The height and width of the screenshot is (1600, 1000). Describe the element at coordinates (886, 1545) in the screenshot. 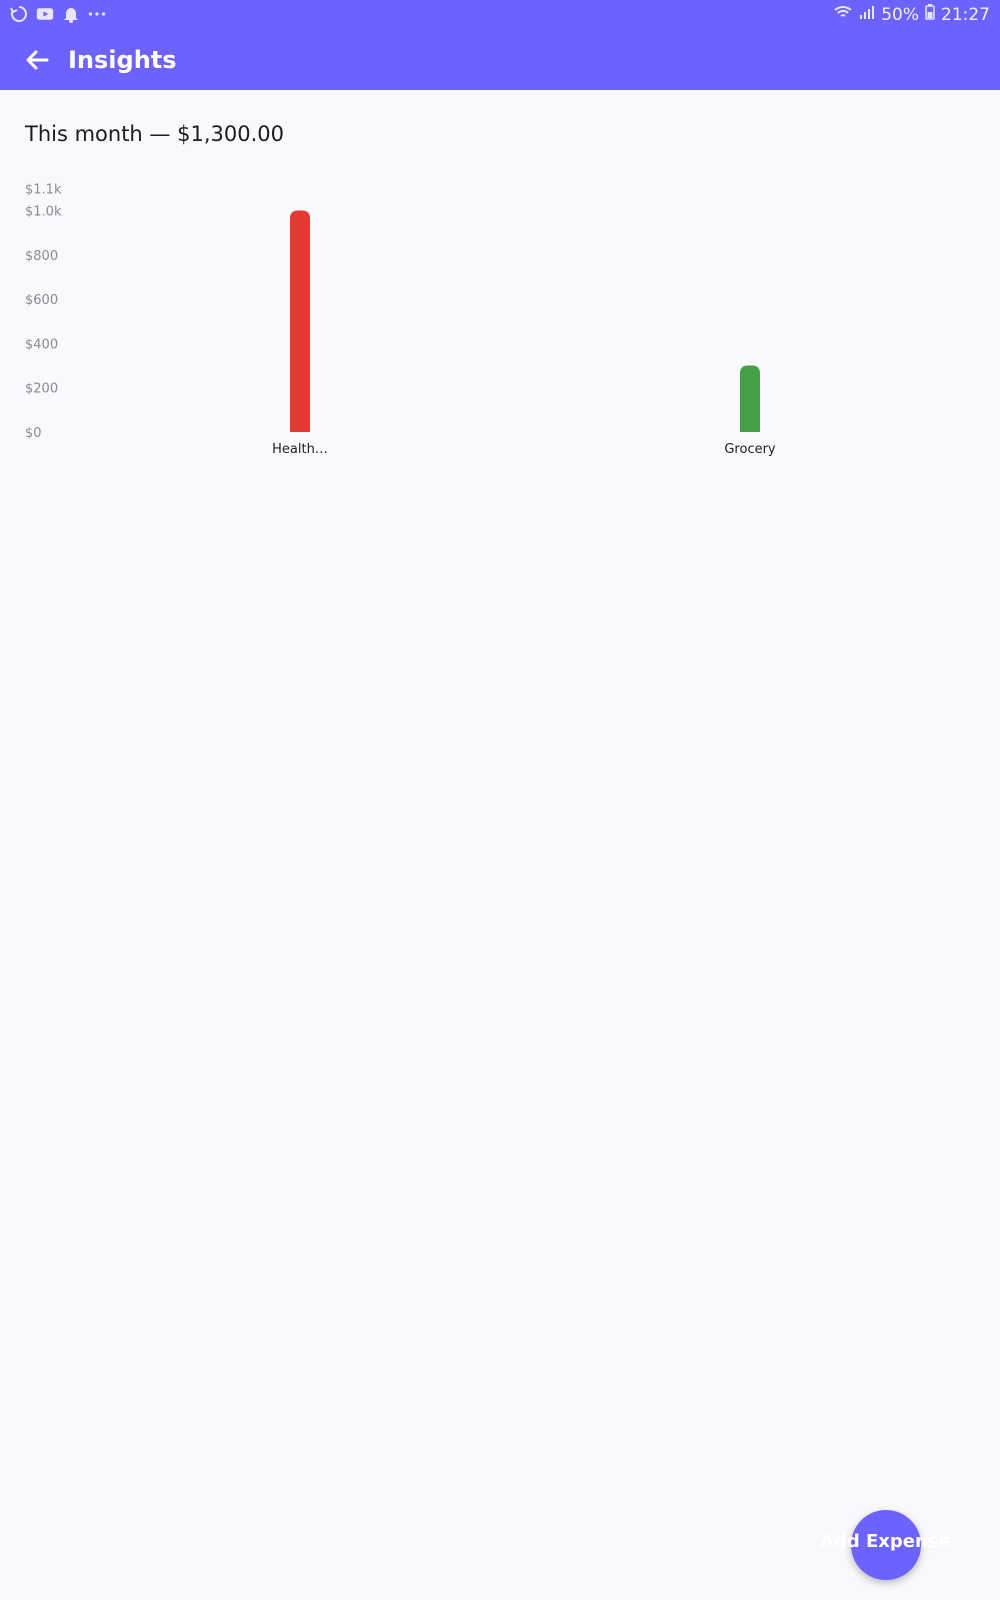

I see `add-expense-fab` at that location.